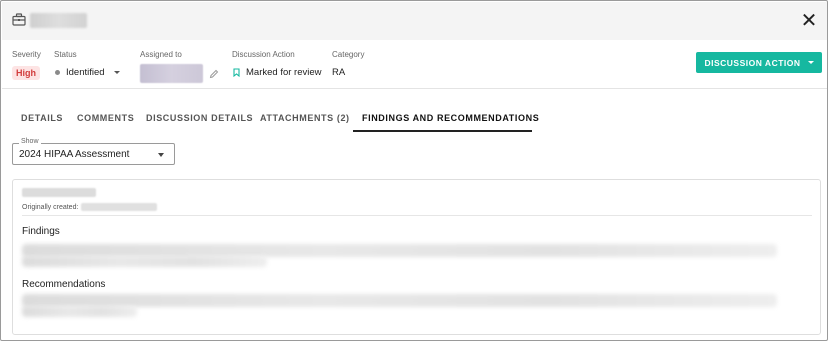 The image size is (828, 341). What do you see at coordinates (119, 207) in the screenshot?
I see `redacted-created-date` at bounding box center [119, 207].